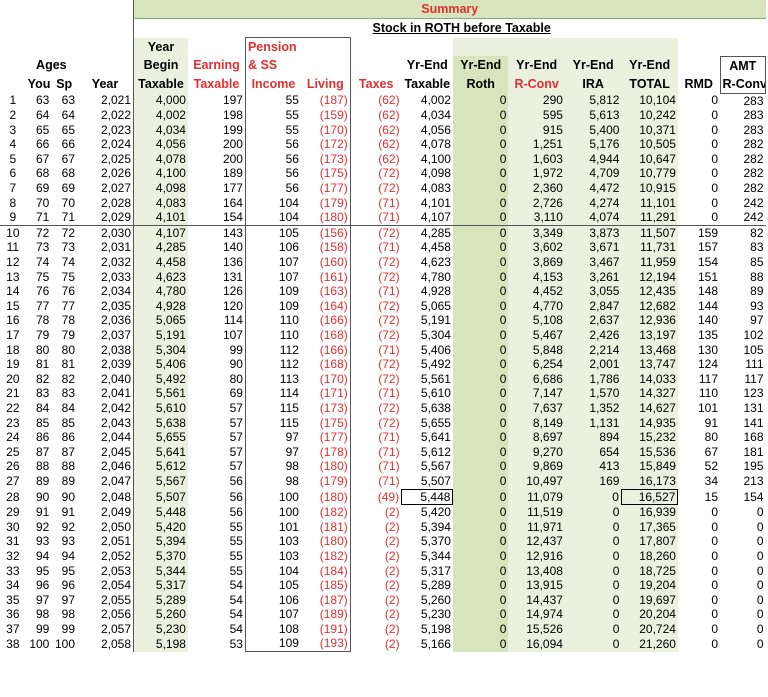  I want to click on cell-rmd: 140, so click(708, 320).